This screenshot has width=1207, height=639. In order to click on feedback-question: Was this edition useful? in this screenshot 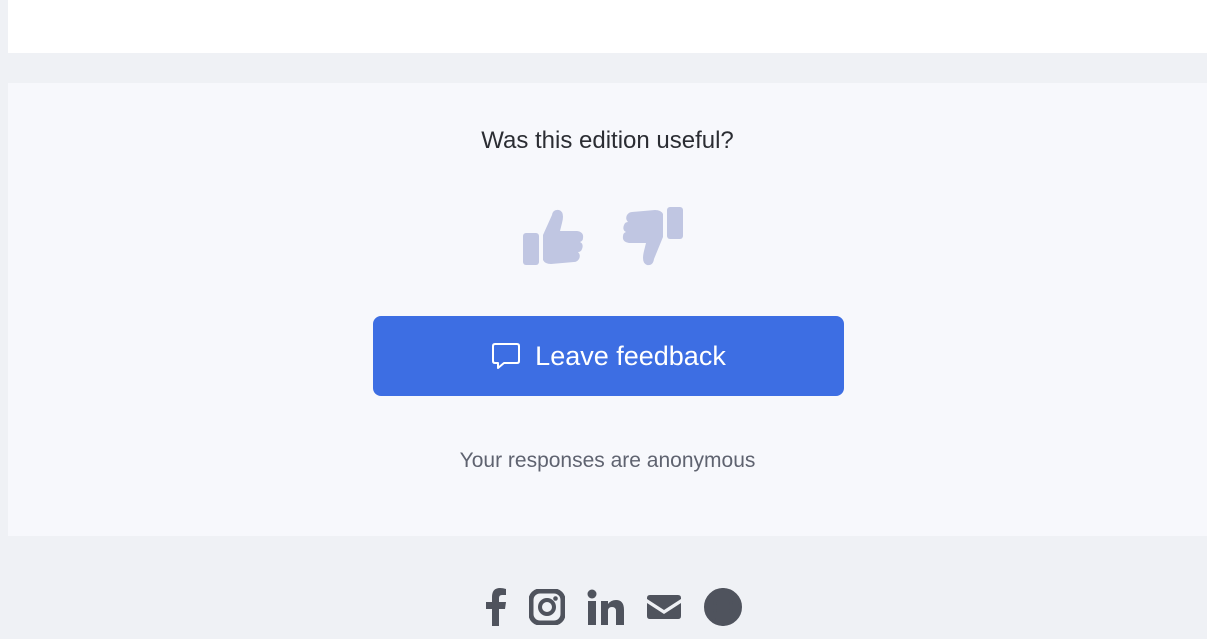, I will do `click(607, 140)`.